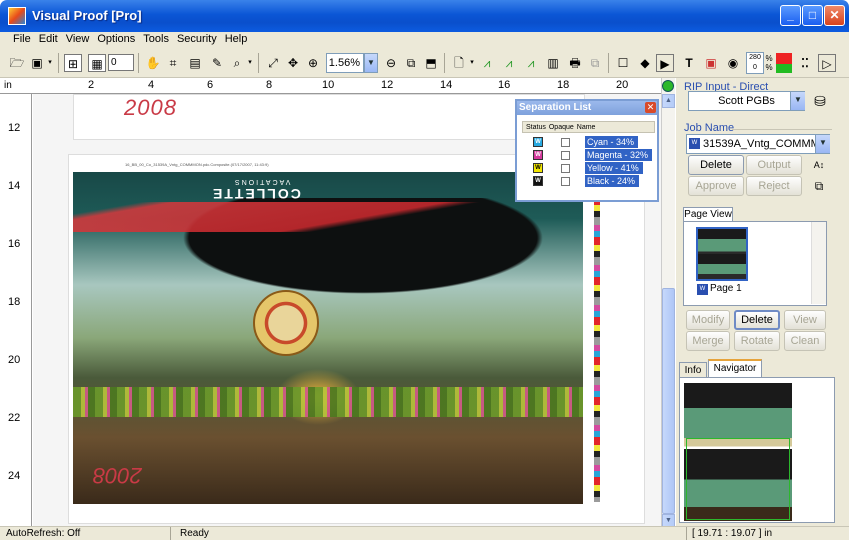 This screenshot has height=540, width=849. Describe the element at coordinates (711, 63) in the screenshot. I see `channel-icon: ▣` at that location.